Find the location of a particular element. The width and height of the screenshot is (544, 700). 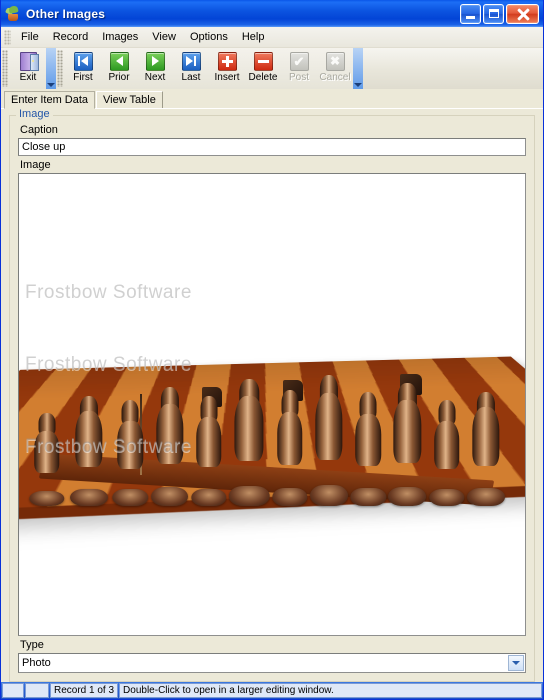

last-record-label: Last is located at coordinates (191, 77).